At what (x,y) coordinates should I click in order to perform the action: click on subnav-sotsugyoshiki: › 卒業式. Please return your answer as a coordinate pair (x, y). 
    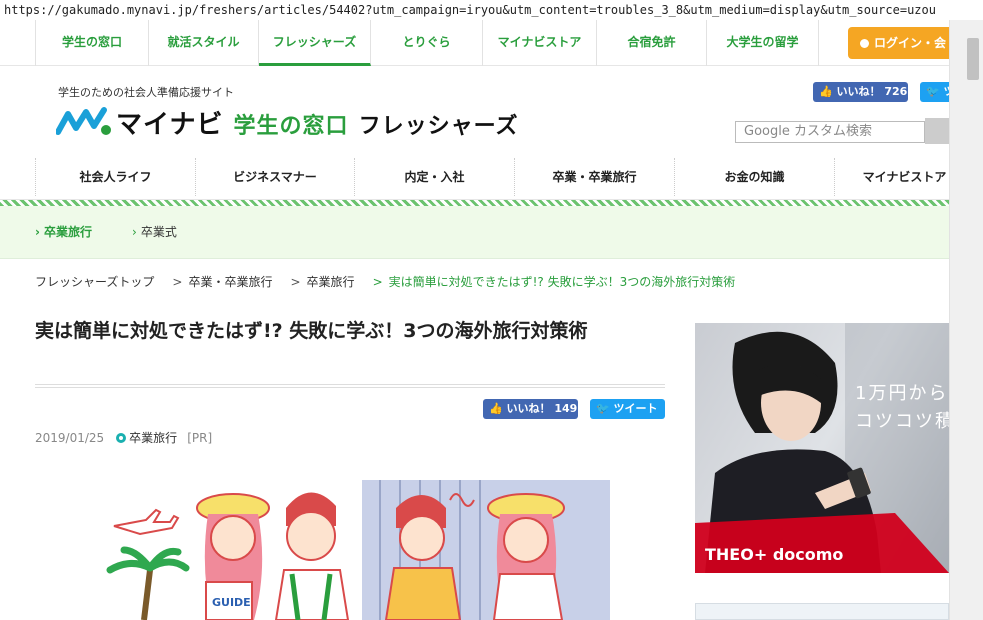
    Looking at the image, I should click on (154, 232).